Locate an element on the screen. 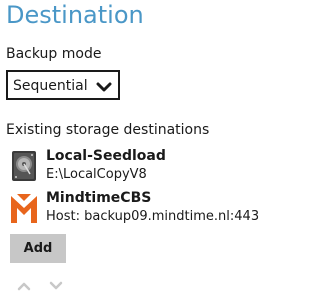 The width and height of the screenshot is (320, 306). destination-host: Host: backup09.mindtime.nl:443 is located at coordinates (153, 216).